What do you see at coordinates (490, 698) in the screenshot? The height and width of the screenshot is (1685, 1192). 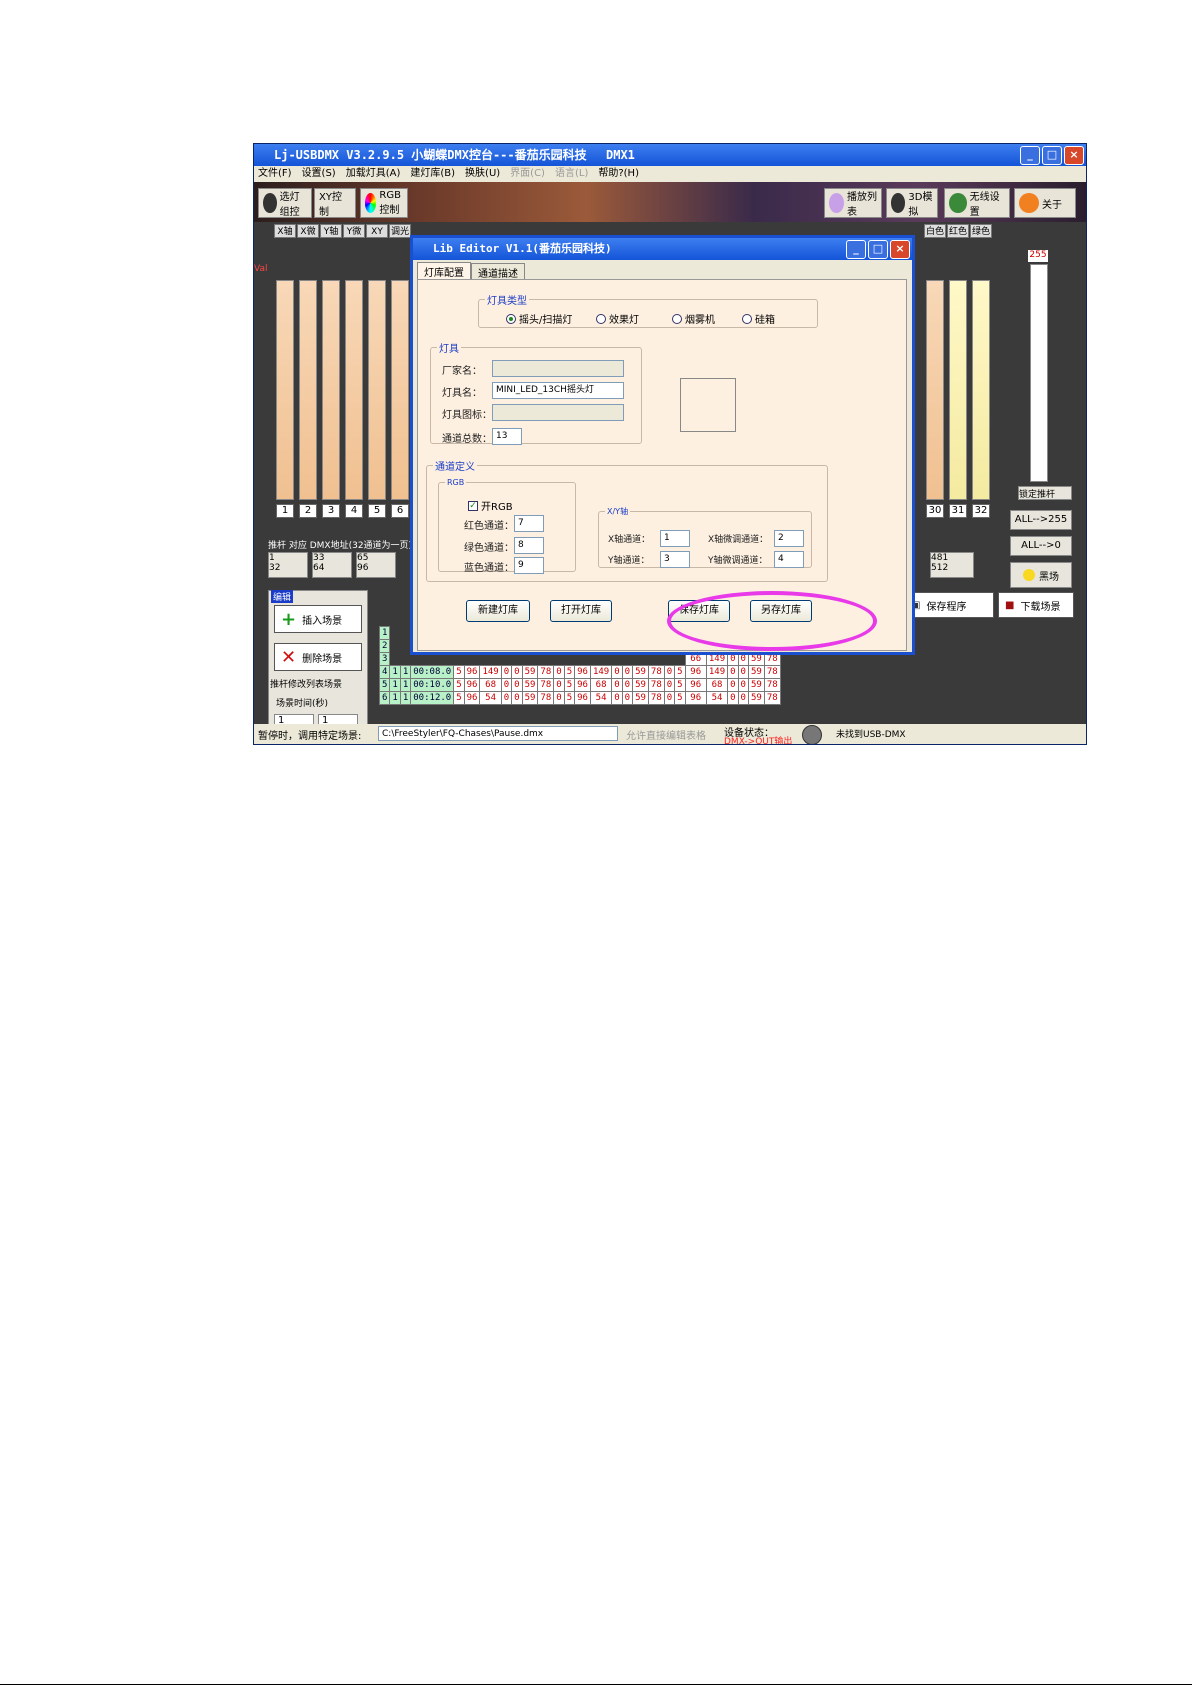 I see `table-cell: 54` at bounding box center [490, 698].